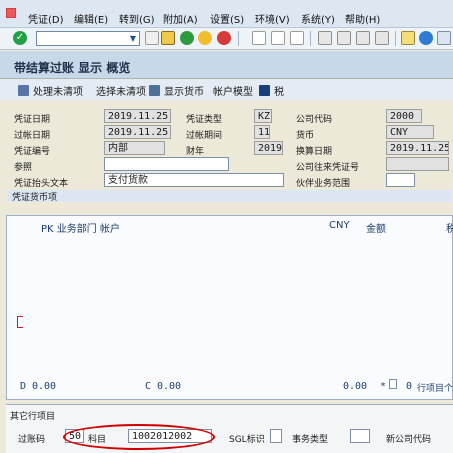 This screenshot has height=453, width=453. Describe the element at coordinates (46, 18) in the screenshot. I see `menu-document: 凭证(D)` at that location.